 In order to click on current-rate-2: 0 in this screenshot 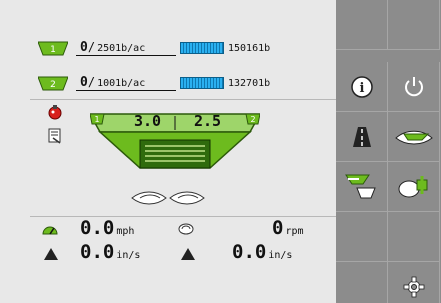, I will do `click(84, 82)`.